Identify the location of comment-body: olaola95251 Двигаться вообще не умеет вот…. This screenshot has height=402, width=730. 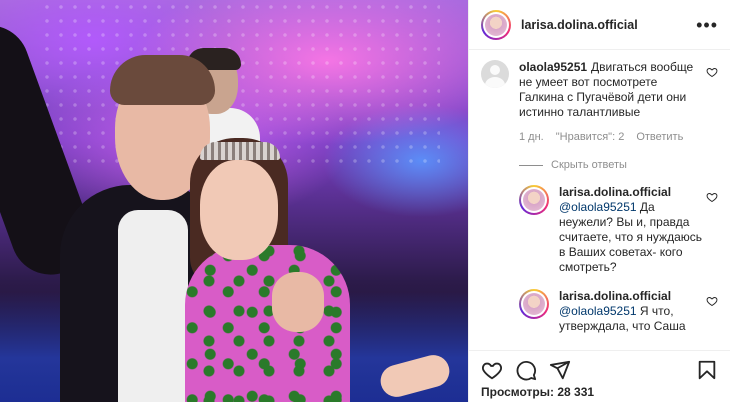
(618, 102).